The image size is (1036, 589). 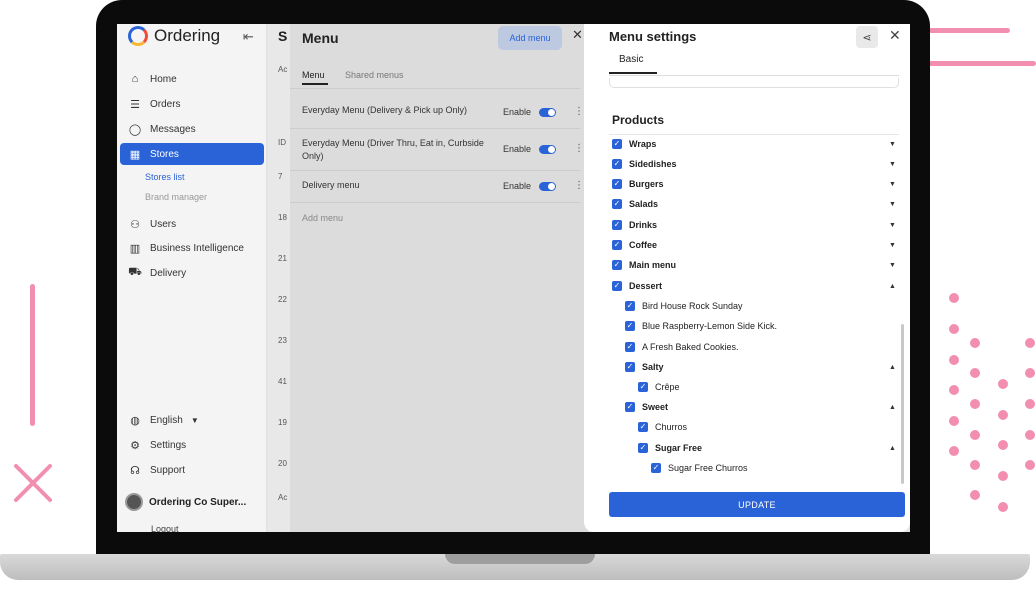 I want to click on store-id: 41, so click(x=282, y=381).